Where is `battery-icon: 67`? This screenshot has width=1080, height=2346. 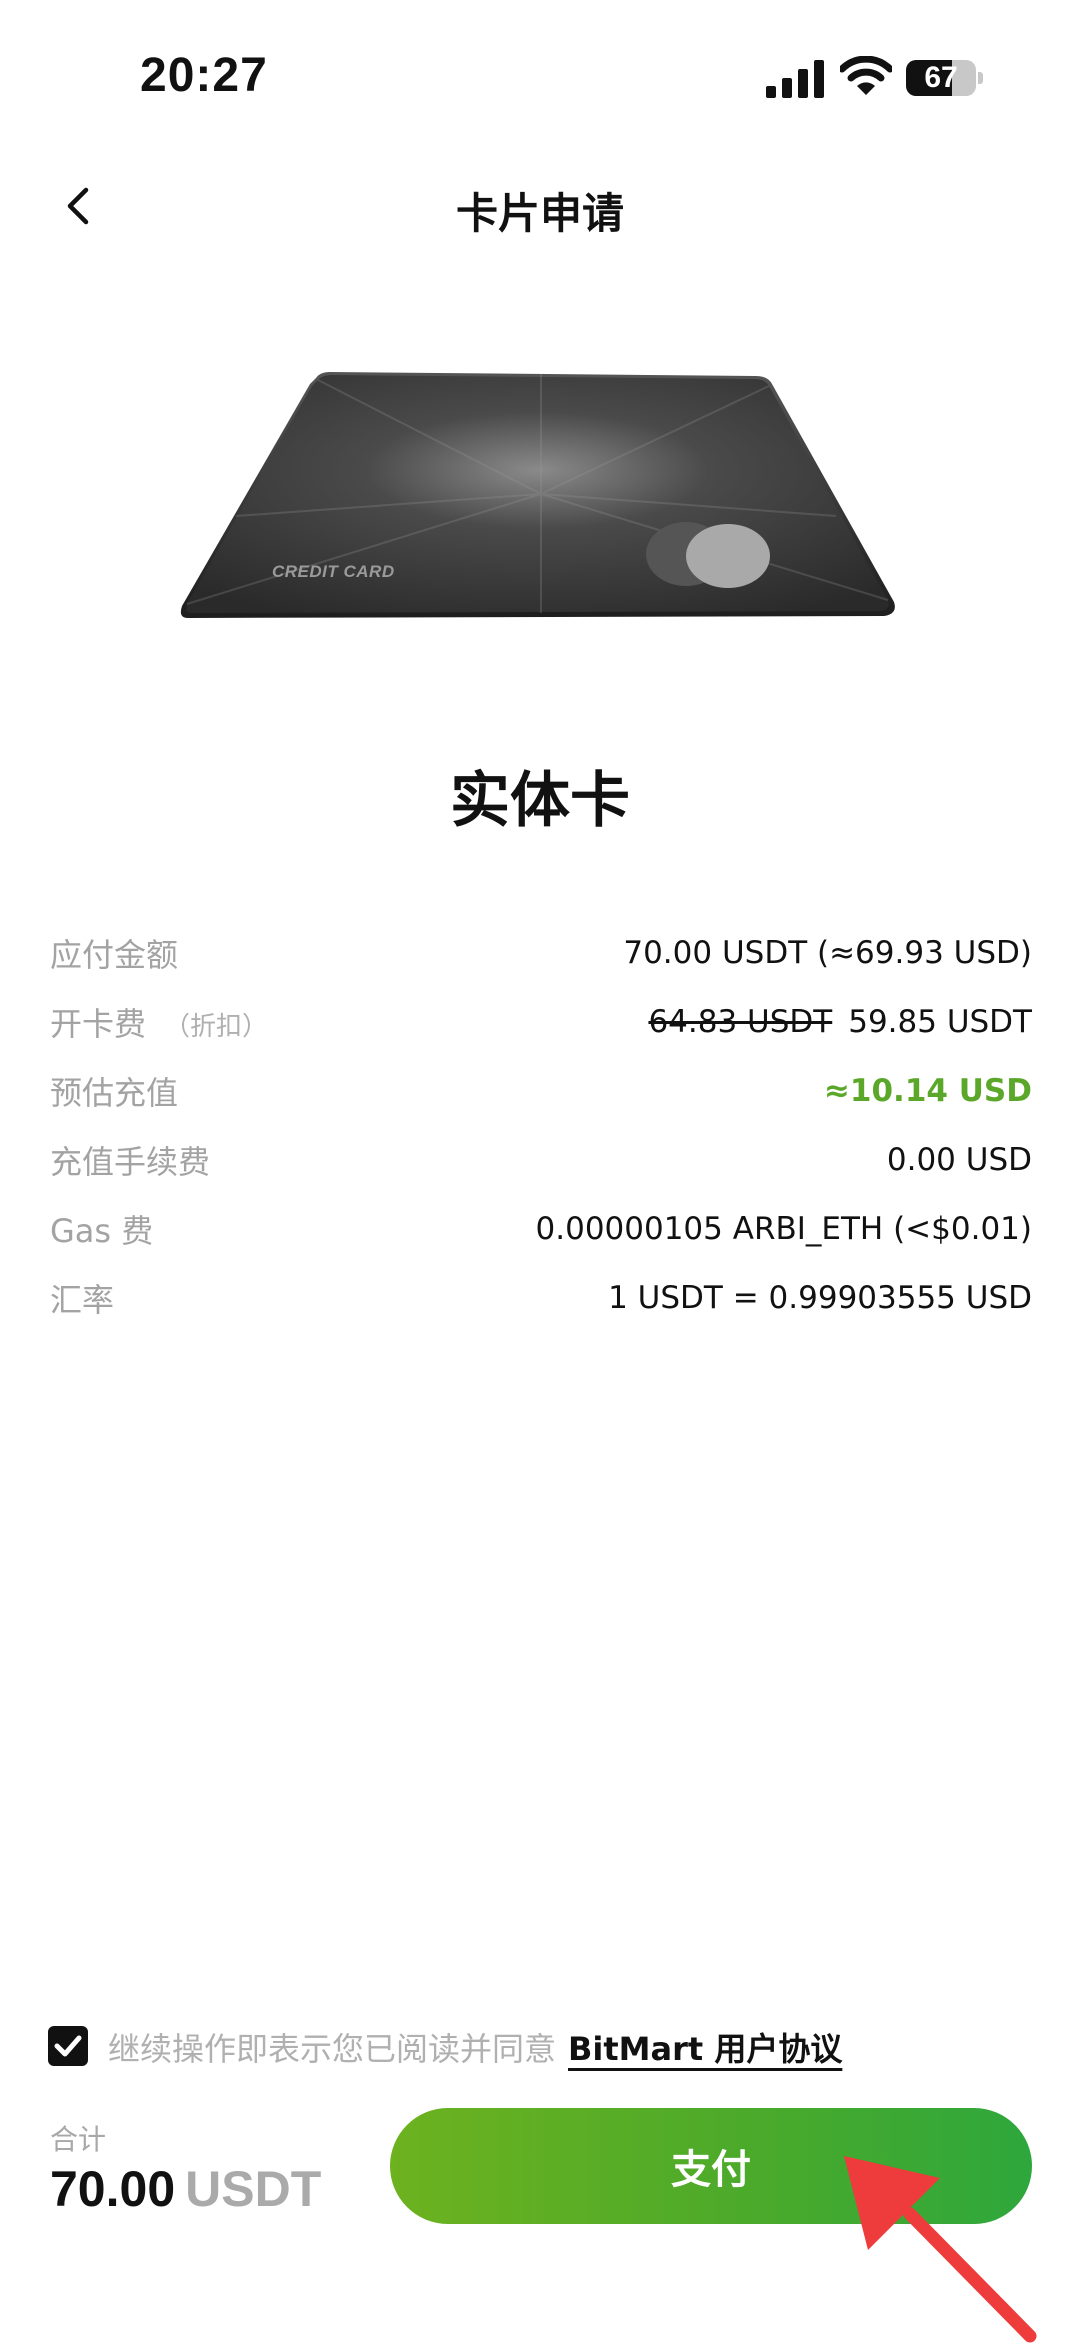
battery-icon: 67 is located at coordinates (941, 78).